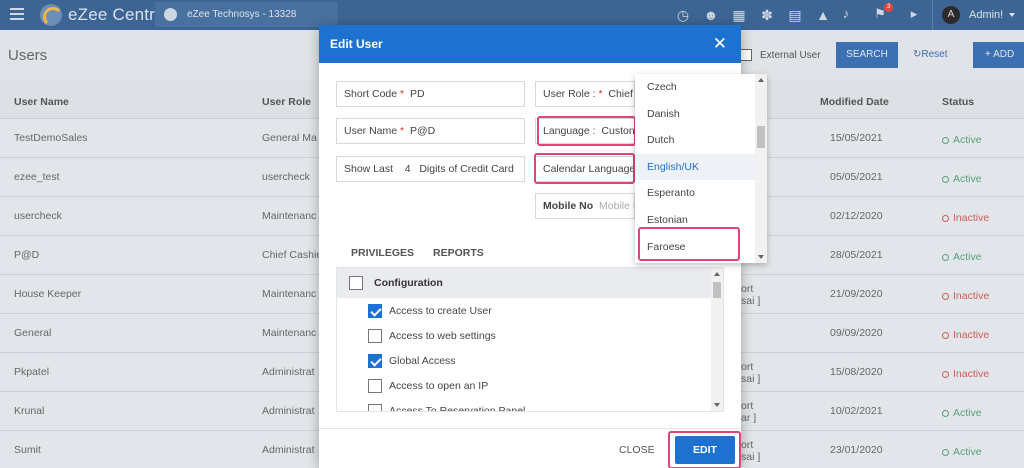 The image size is (1024, 468). I want to click on language-option: English/UK, so click(701, 167).